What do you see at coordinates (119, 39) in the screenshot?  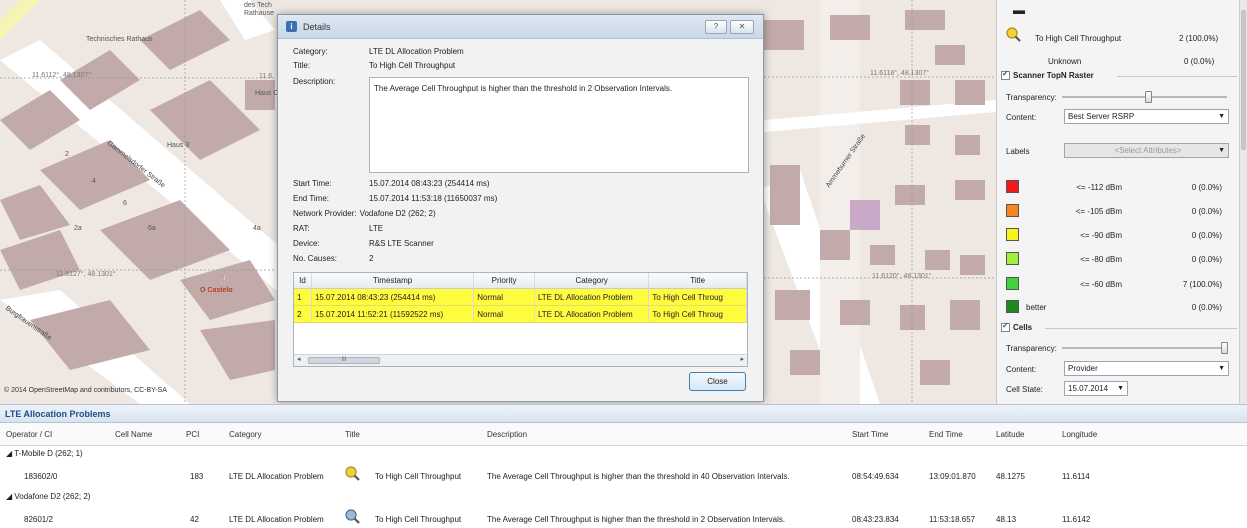 I see `map-label-rathaus: Technisches Rathaus` at bounding box center [119, 39].